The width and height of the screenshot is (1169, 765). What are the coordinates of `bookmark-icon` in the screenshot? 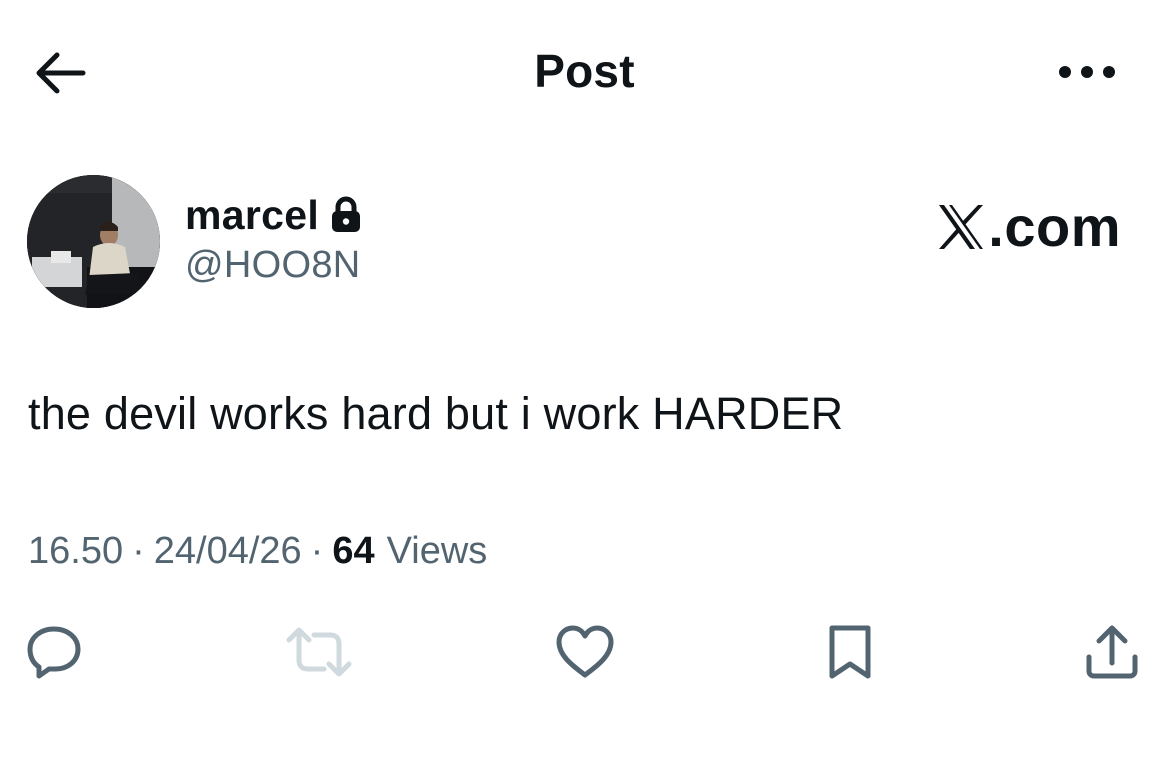 It's located at (850, 652).